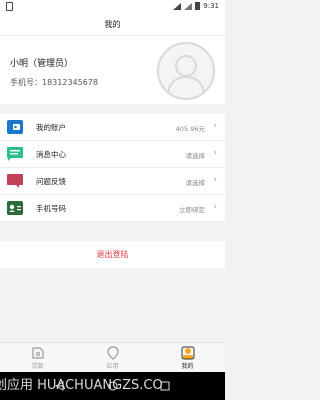 The height and width of the screenshot is (400, 320). What do you see at coordinates (112, 127) in the screenshot?
I see `menu-item-account: 我的账户 405.96元 ›` at bounding box center [112, 127].